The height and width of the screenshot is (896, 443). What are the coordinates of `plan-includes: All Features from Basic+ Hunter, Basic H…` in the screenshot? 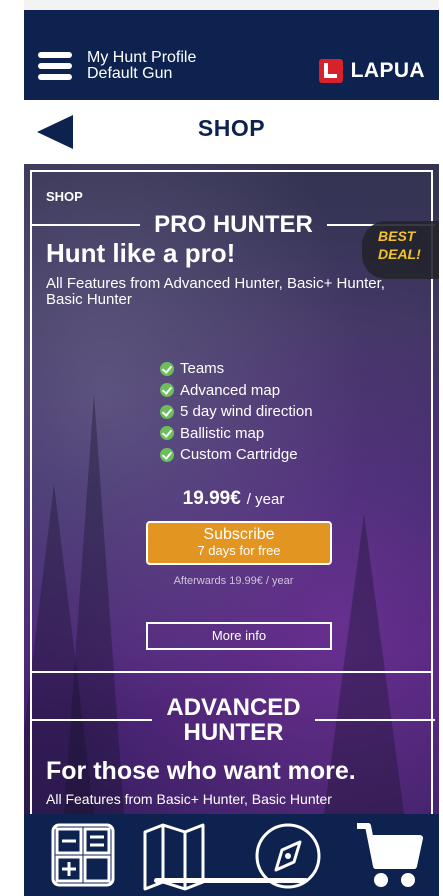 It's located at (189, 799).